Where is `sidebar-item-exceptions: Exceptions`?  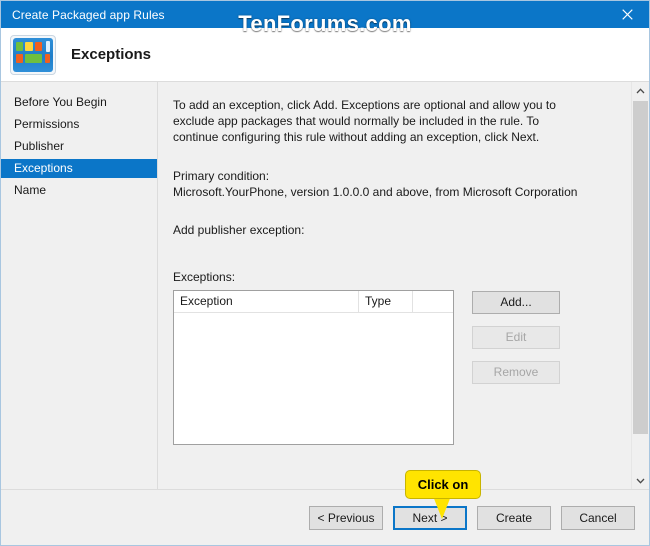
sidebar-item-exceptions: Exceptions is located at coordinates (79, 168).